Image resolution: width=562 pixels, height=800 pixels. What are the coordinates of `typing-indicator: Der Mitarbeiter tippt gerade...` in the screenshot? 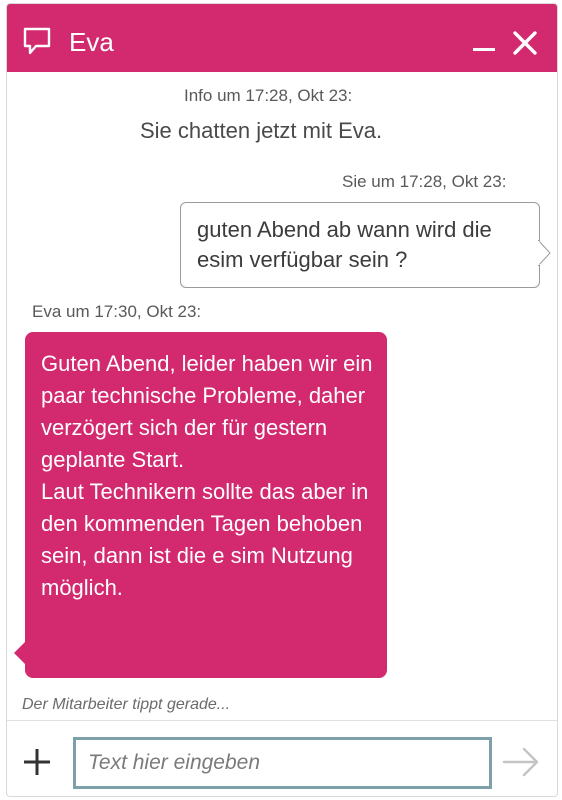 It's located at (126, 704).